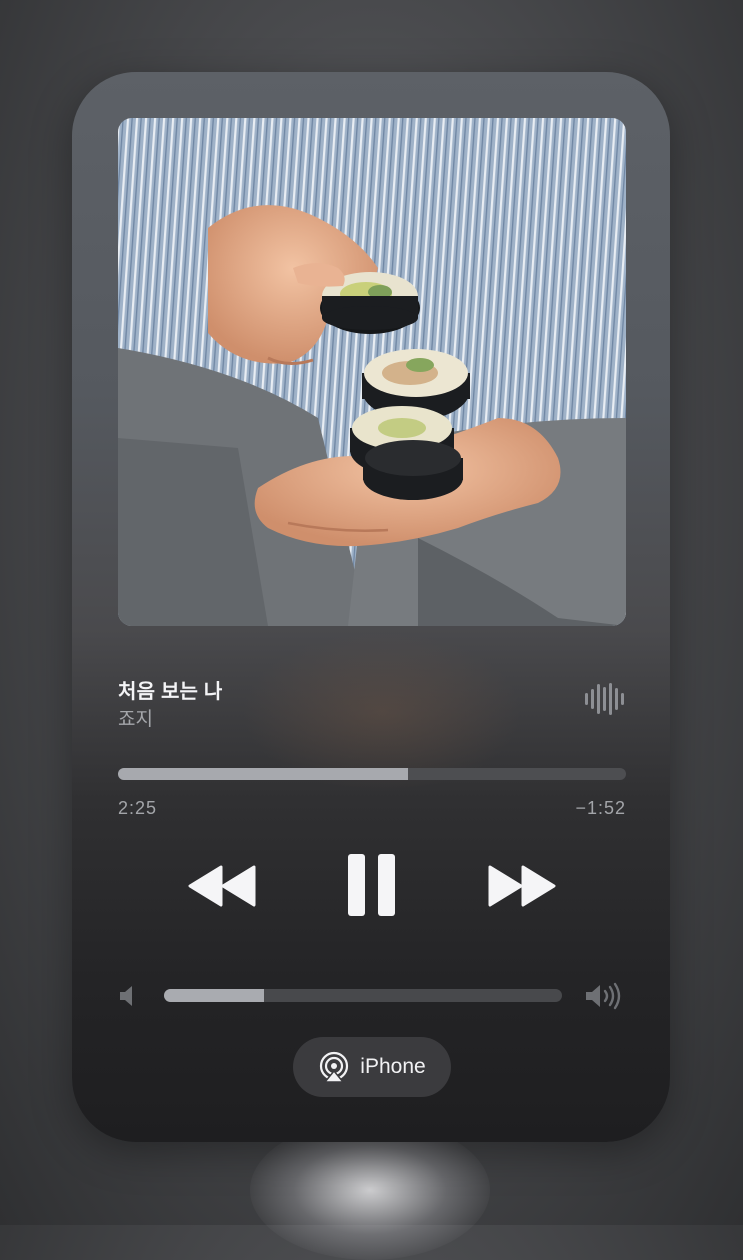 This screenshot has height=1260, width=743. I want to click on output-device-label: iPhone, so click(393, 1066).